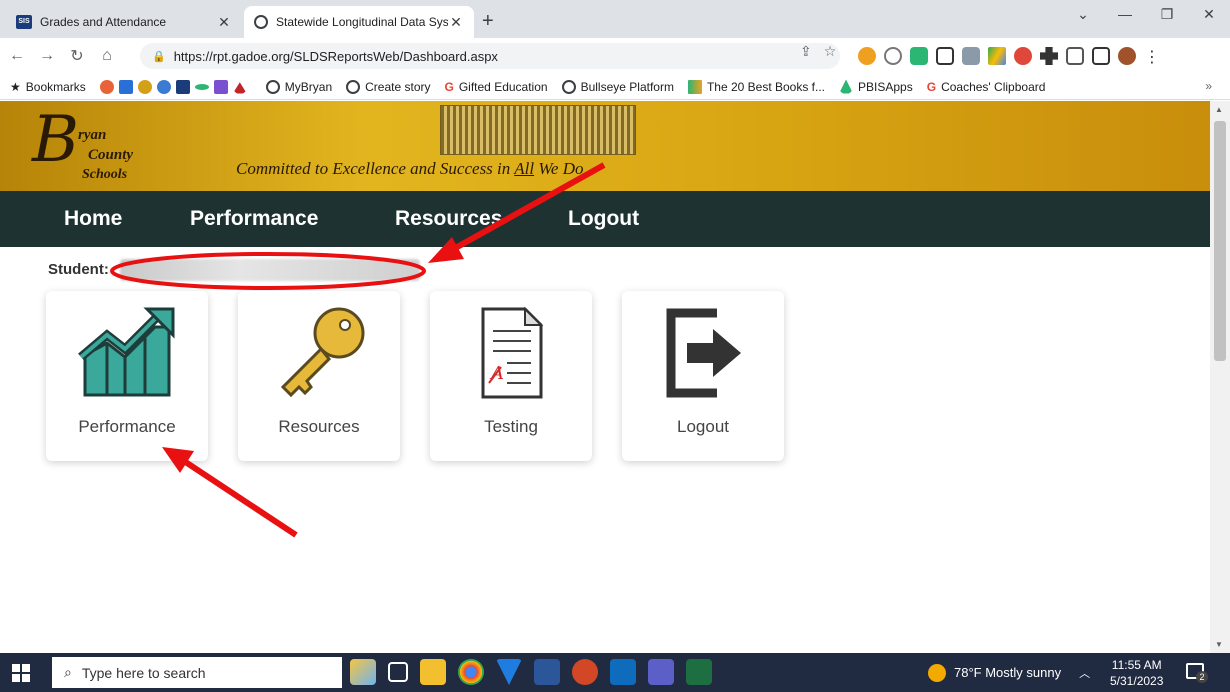 The width and height of the screenshot is (1230, 692). I want to click on puzzle-icon, so click(1049, 56).